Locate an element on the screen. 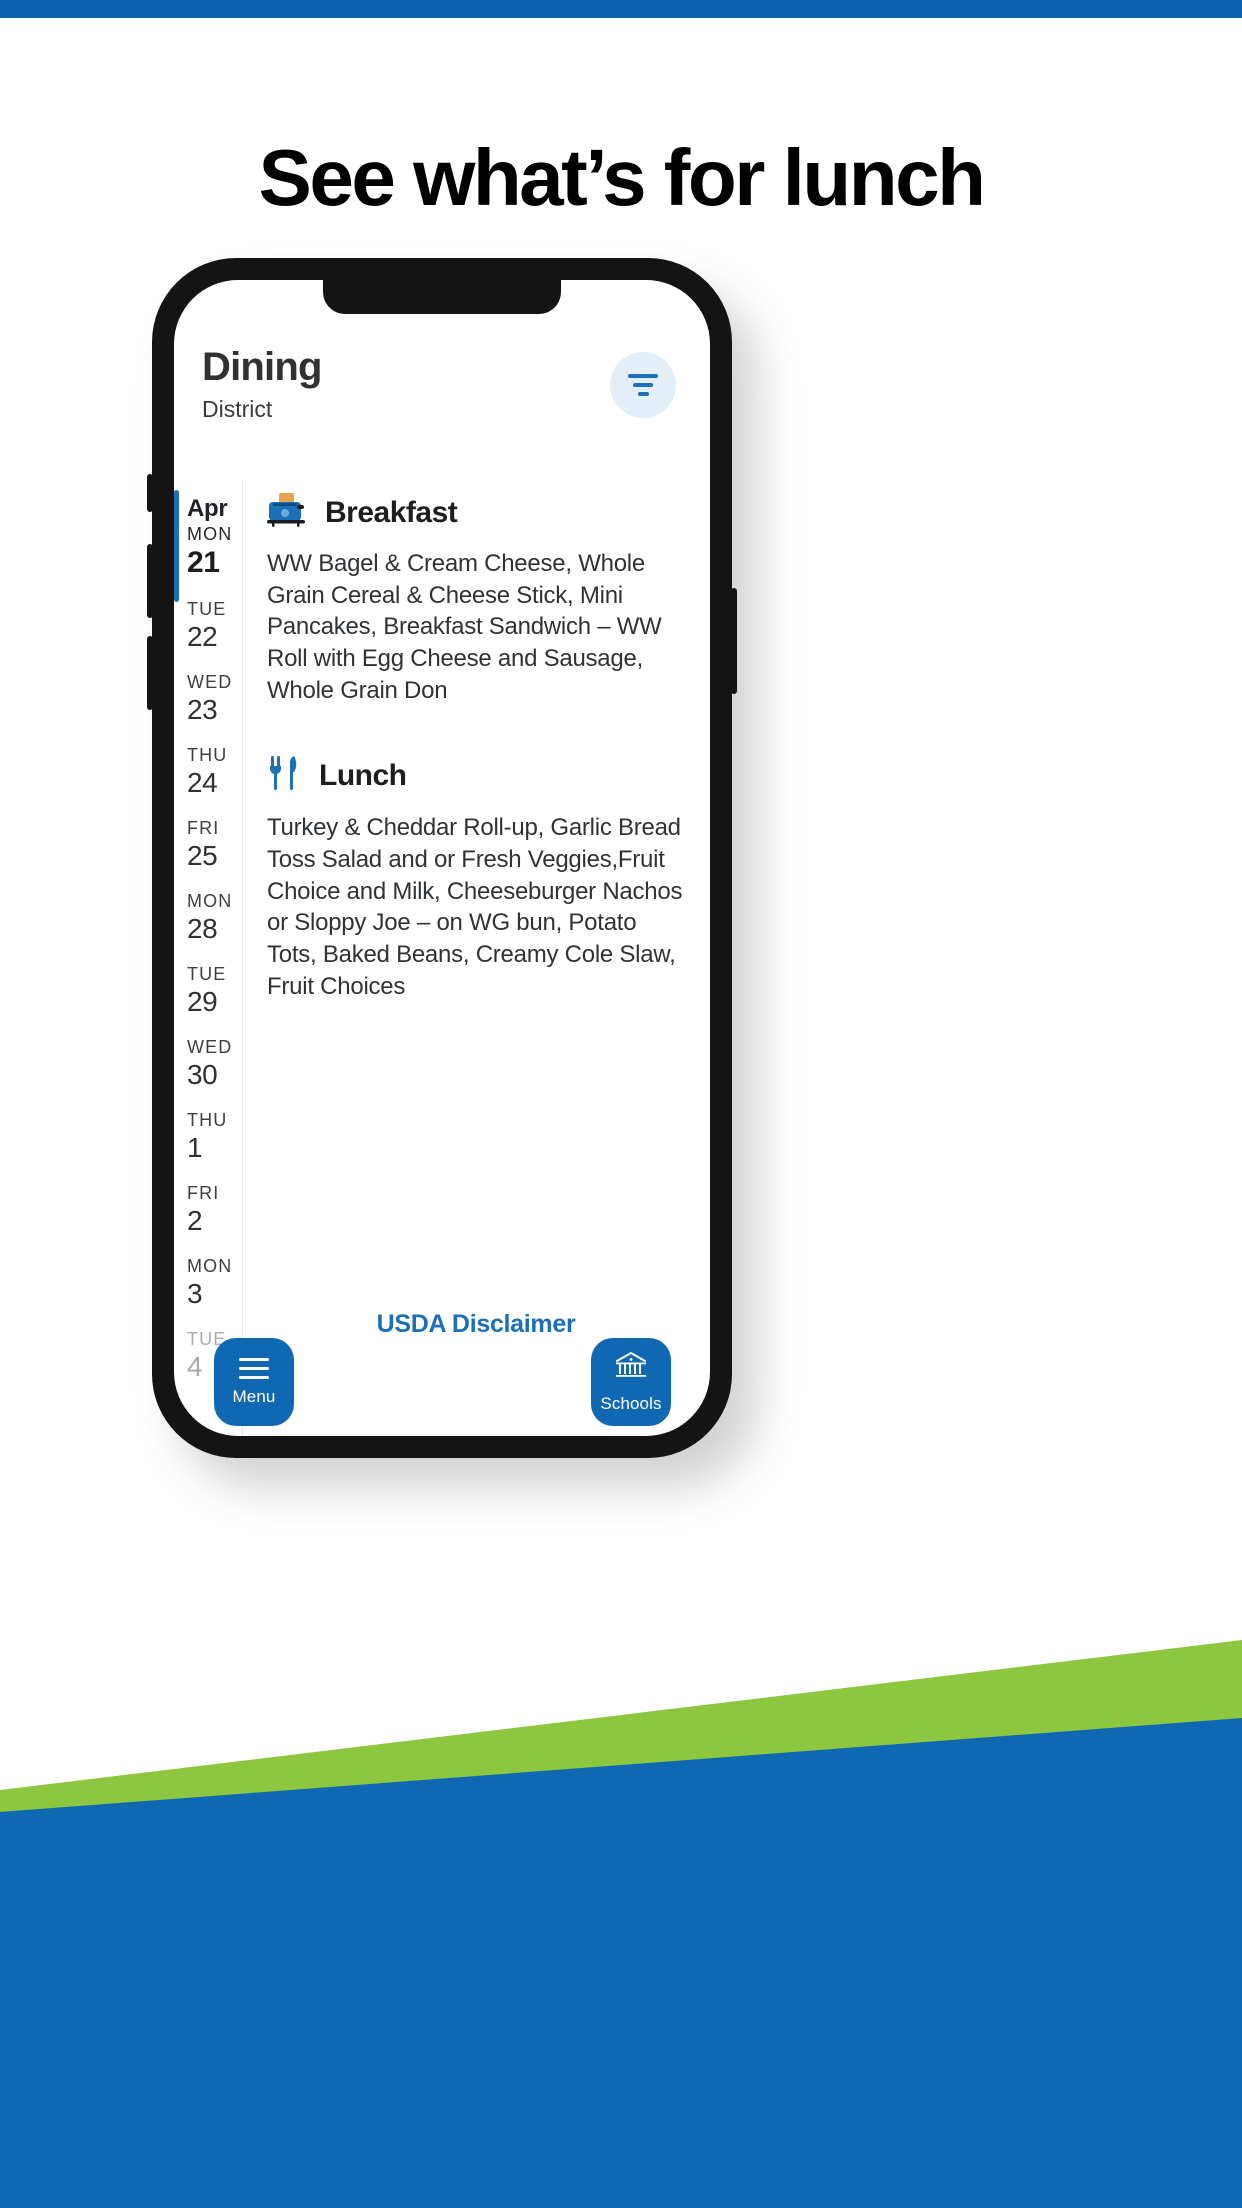 The width and height of the screenshot is (1242, 2208). date-item: MON 28 is located at coordinates (208, 917).